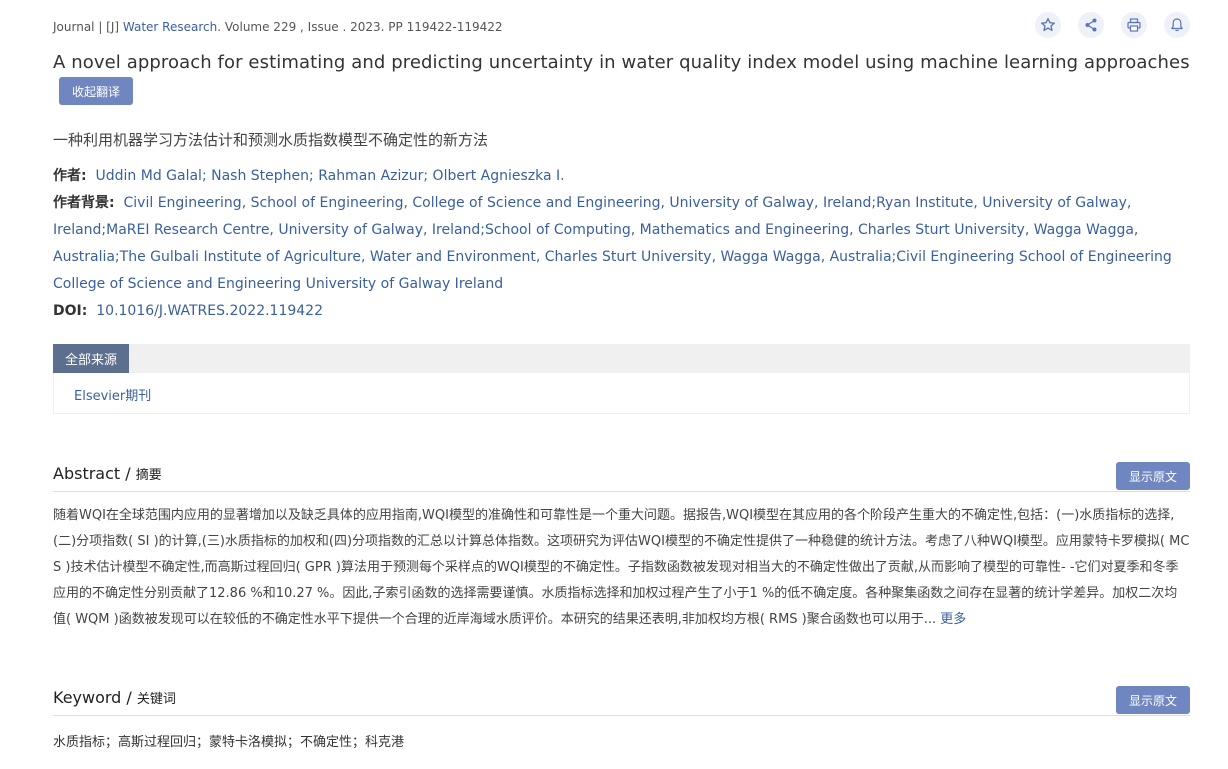  What do you see at coordinates (70, 311) in the screenshot?
I see `doi-label: DOI:` at bounding box center [70, 311].